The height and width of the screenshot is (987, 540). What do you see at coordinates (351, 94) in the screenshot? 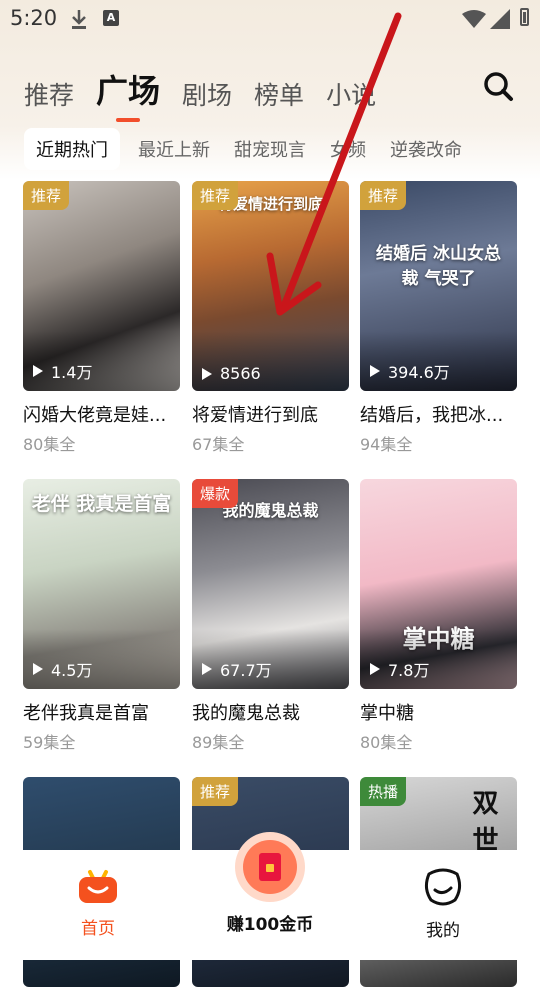
I see `tab-novel: 小说` at bounding box center [351, 94].